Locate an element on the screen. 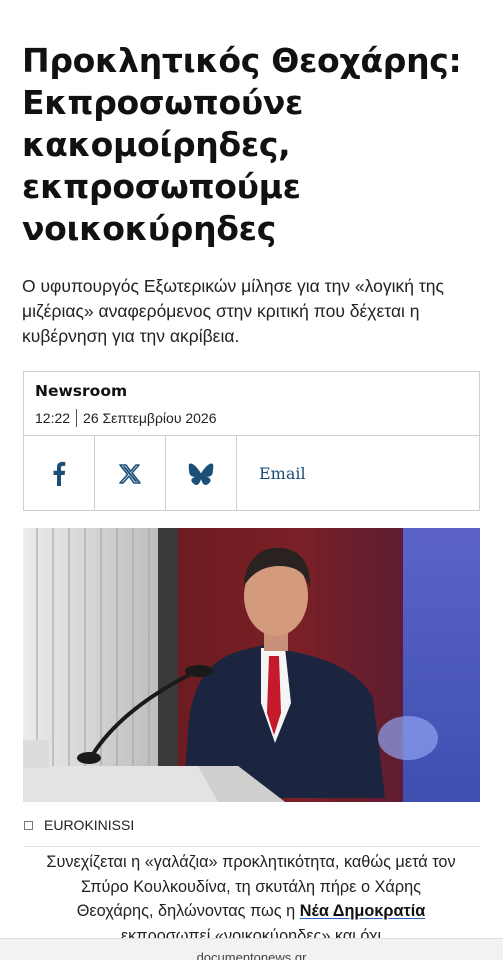  share-x-button is located at coordinates (130, 473).